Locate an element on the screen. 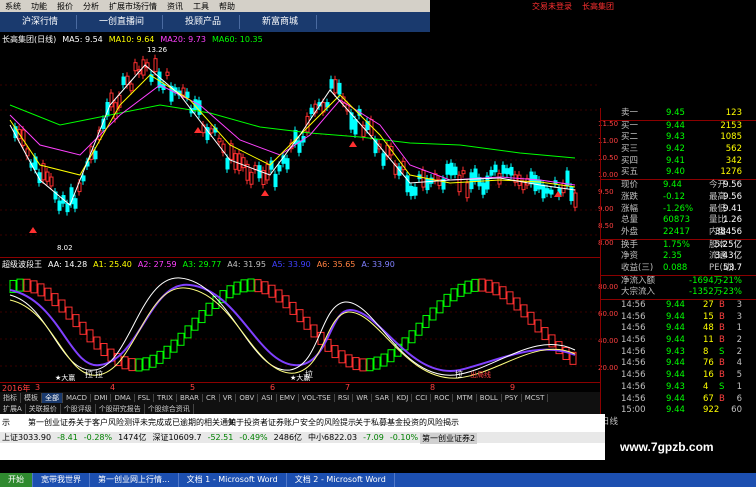  indicator-tab: EMV is located at coordinates (288, 397).